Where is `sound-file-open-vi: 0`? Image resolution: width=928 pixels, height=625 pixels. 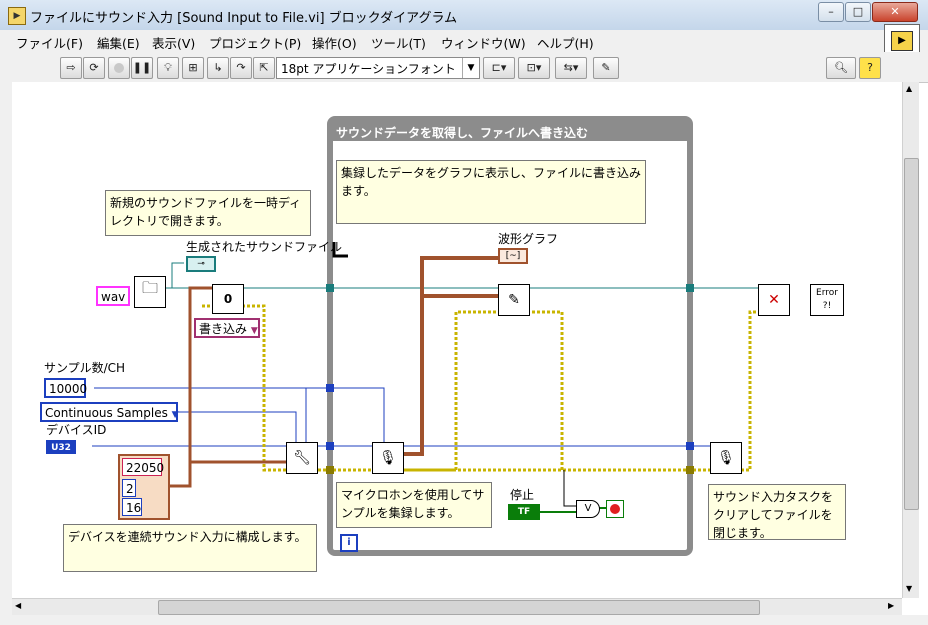
sound-file-open-vi: 0 is located at coordinates (228, 299).